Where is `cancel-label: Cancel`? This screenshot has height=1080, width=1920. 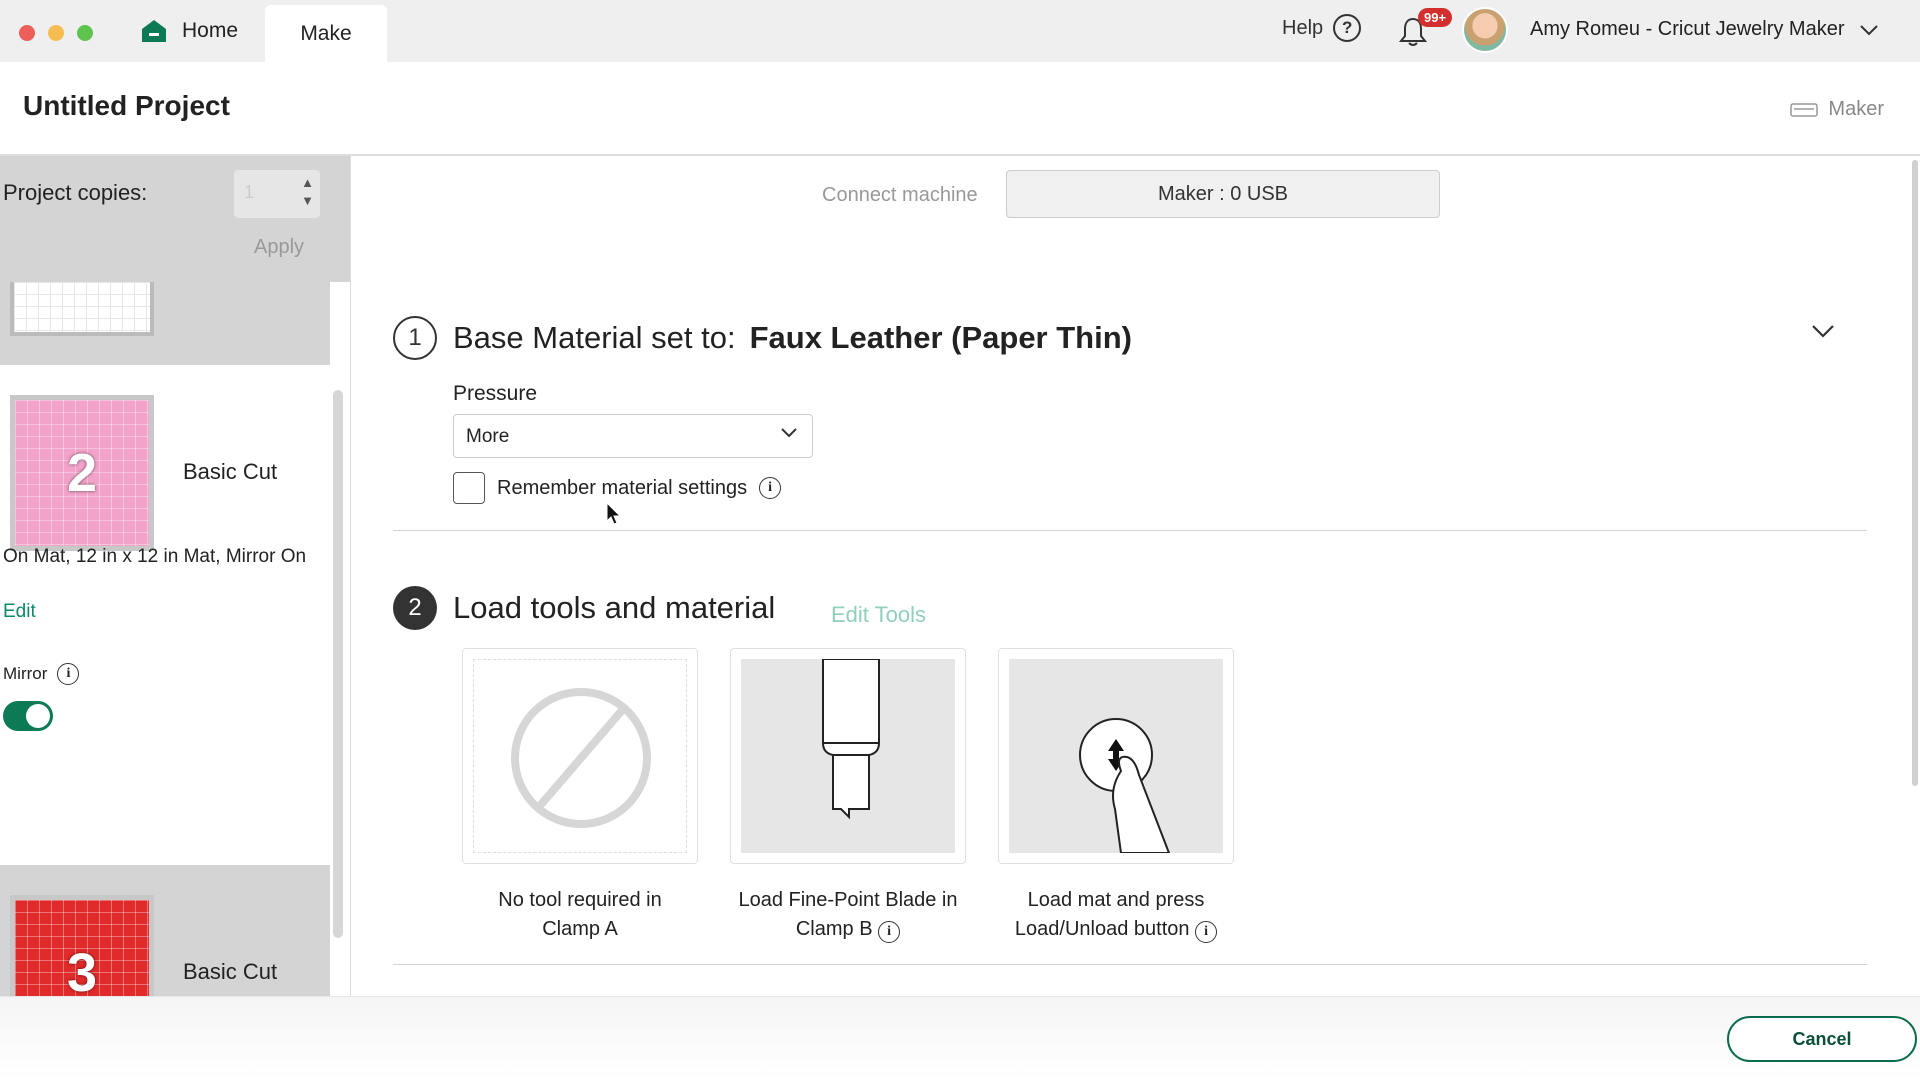
cancel-label: Cancel is located at coordinates (1822, 1038).